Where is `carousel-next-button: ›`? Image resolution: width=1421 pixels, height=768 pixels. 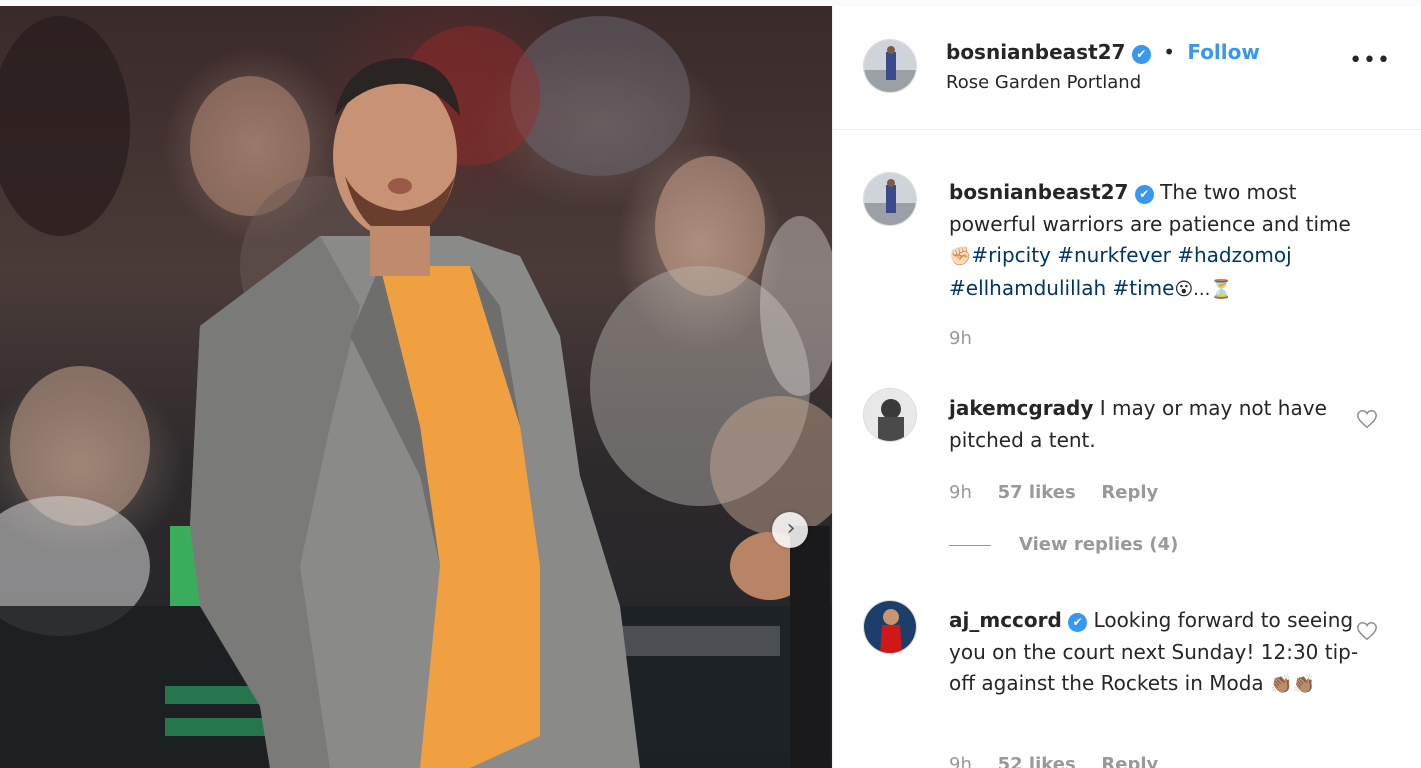
carousel-next-button: › is located at coordinates (790, 530).